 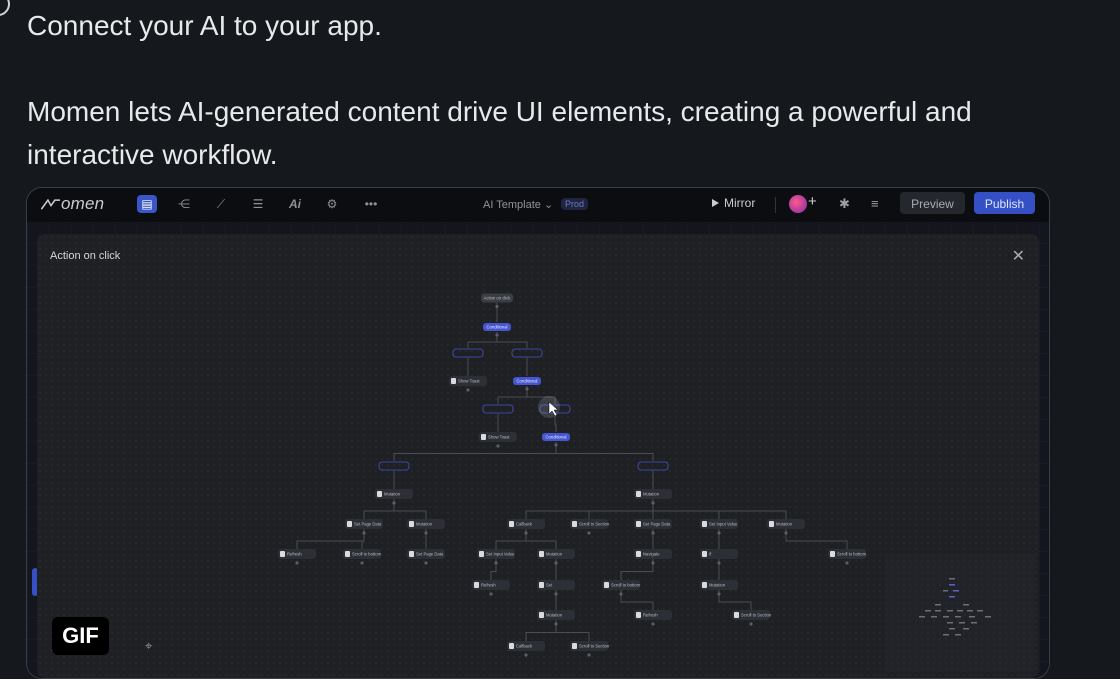 What do you see at coordinates (556, 618) in the screenshot?
I see `flow-node-f1: Mutation` at bounding box center [556, 618].